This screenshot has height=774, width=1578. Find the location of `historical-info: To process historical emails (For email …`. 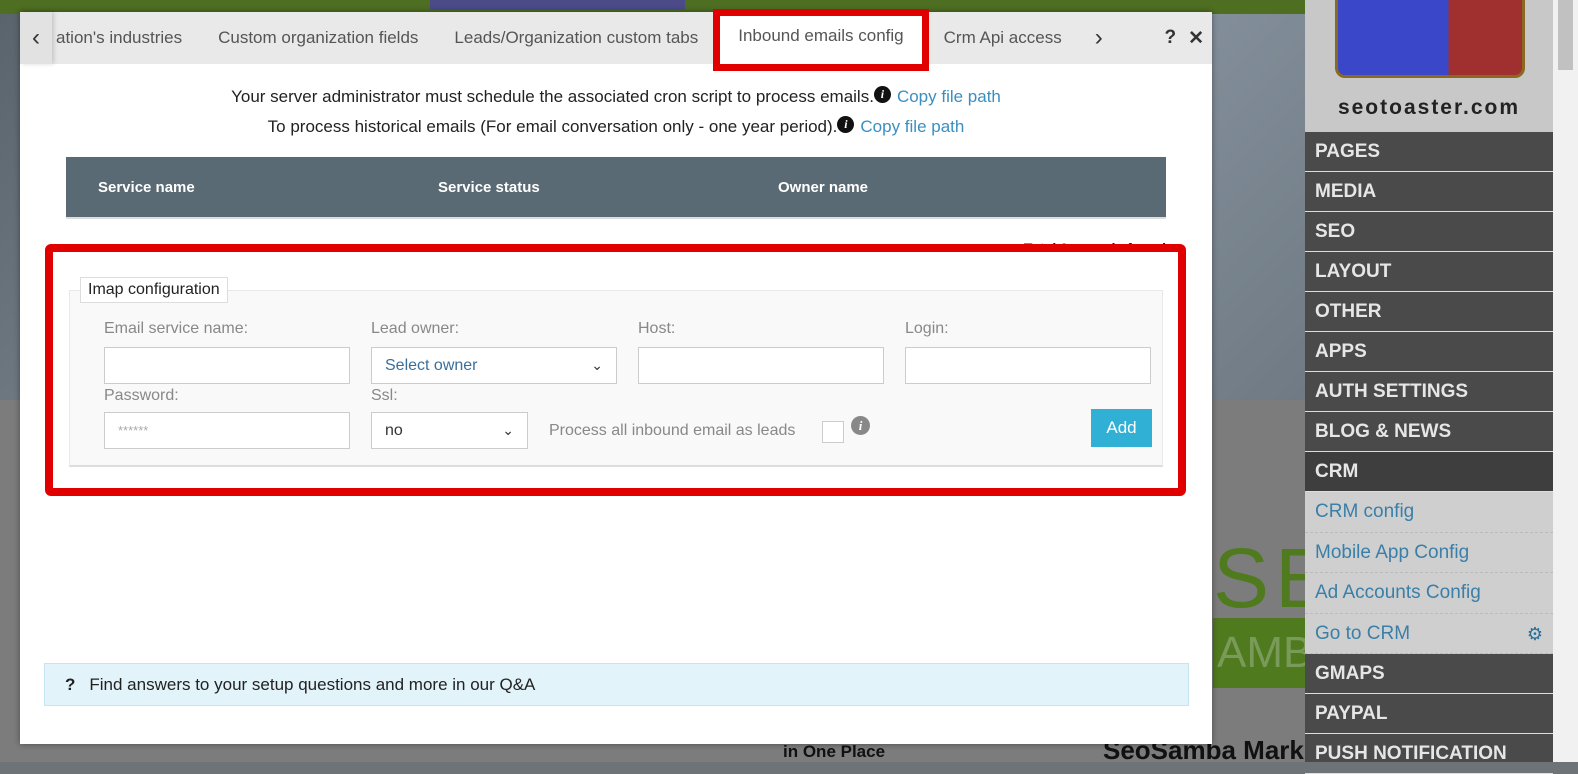

historical-info: To process historical emails (For email … is located at coordinates (616, 127).